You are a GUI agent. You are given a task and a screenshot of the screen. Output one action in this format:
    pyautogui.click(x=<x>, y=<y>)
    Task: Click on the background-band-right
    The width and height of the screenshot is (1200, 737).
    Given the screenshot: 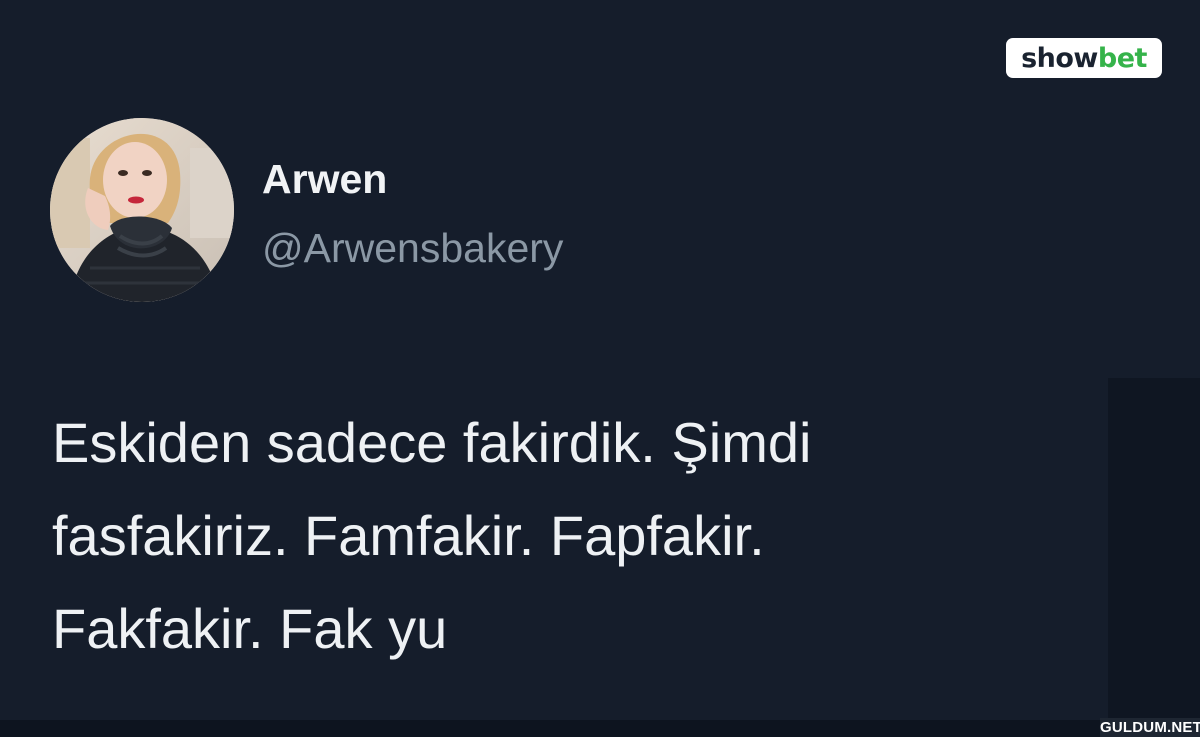 What is the action you would take?
    pyautogui.click(x=1154, y=549)
    